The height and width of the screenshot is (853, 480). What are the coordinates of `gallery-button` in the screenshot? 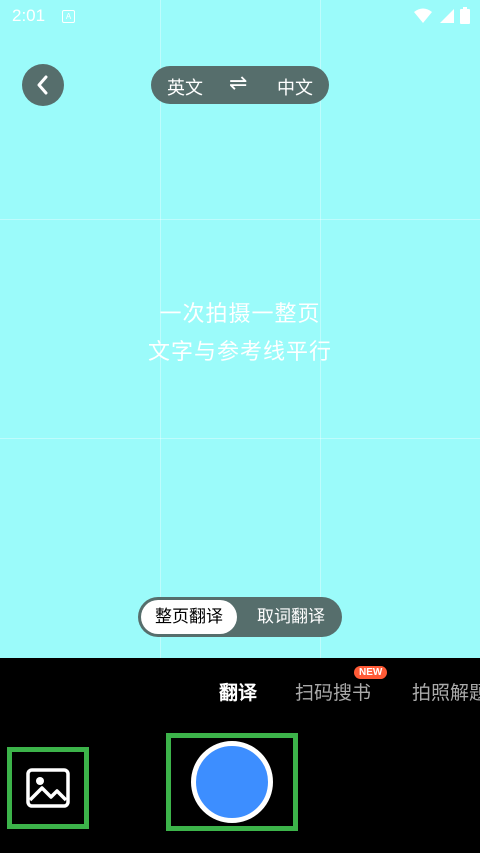 It's located at (48, 788).